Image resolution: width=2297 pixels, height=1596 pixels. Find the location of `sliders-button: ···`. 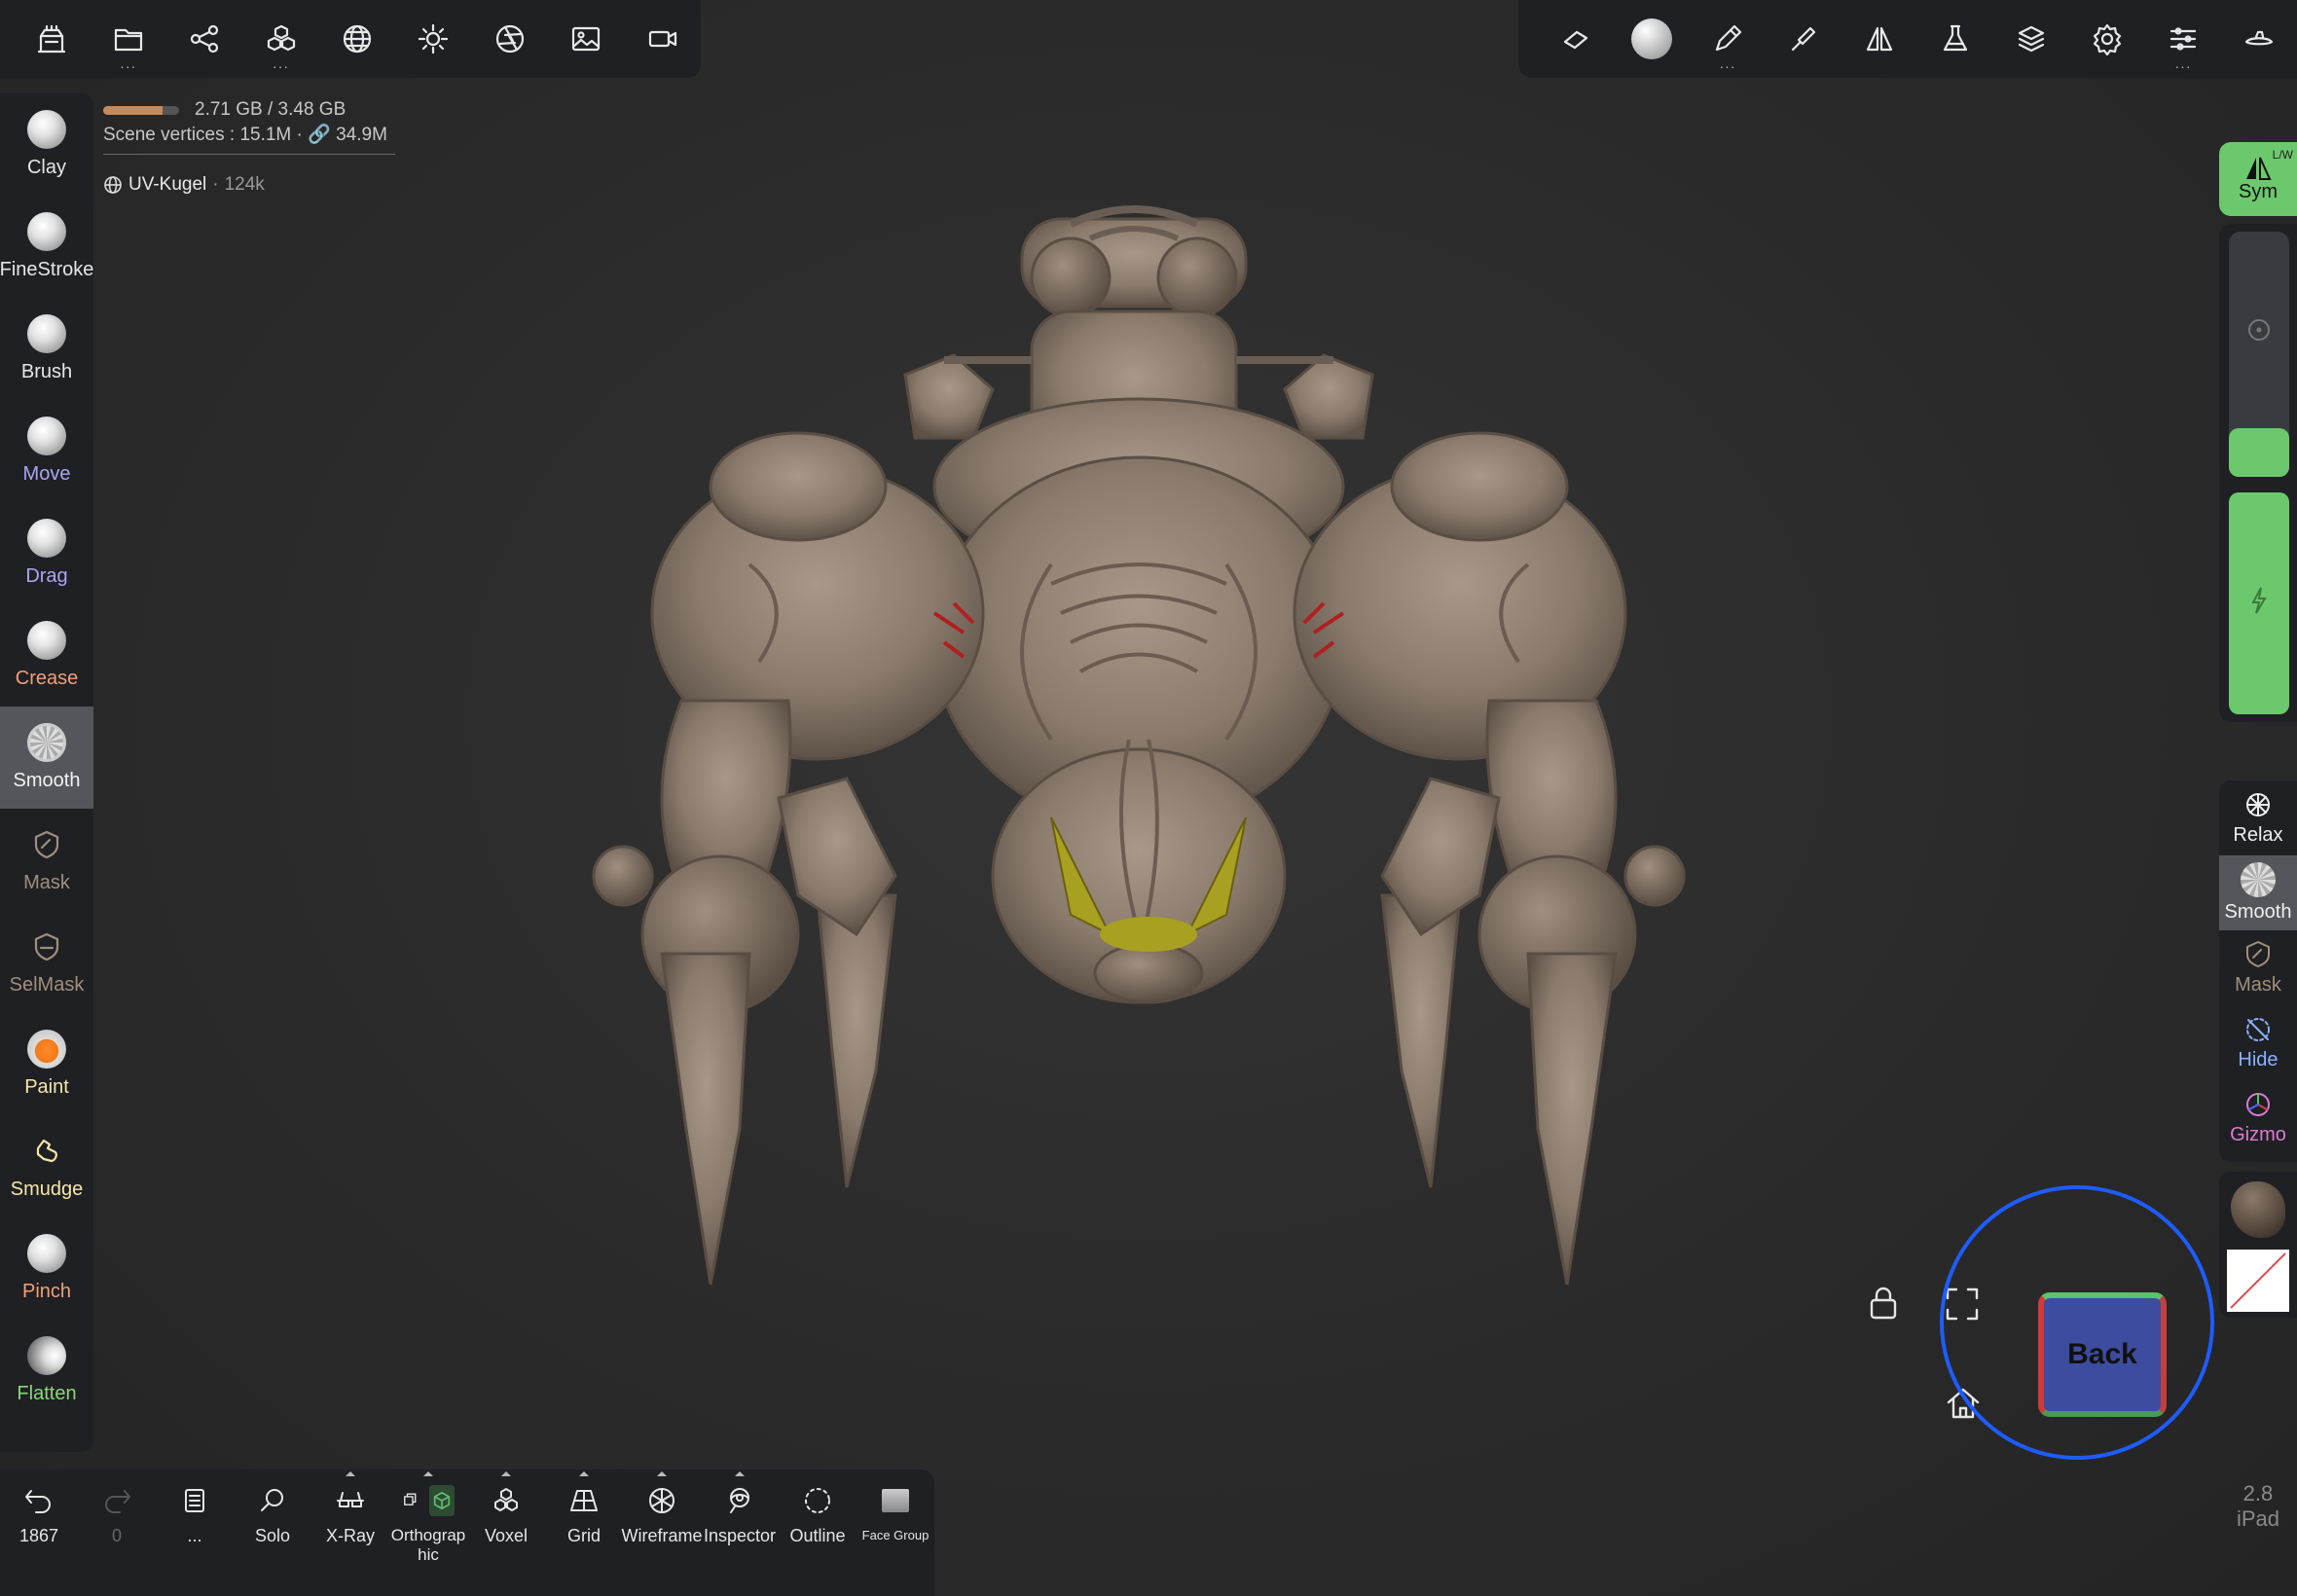

sliders-button: ··· is located at coordinates (2183, 39).